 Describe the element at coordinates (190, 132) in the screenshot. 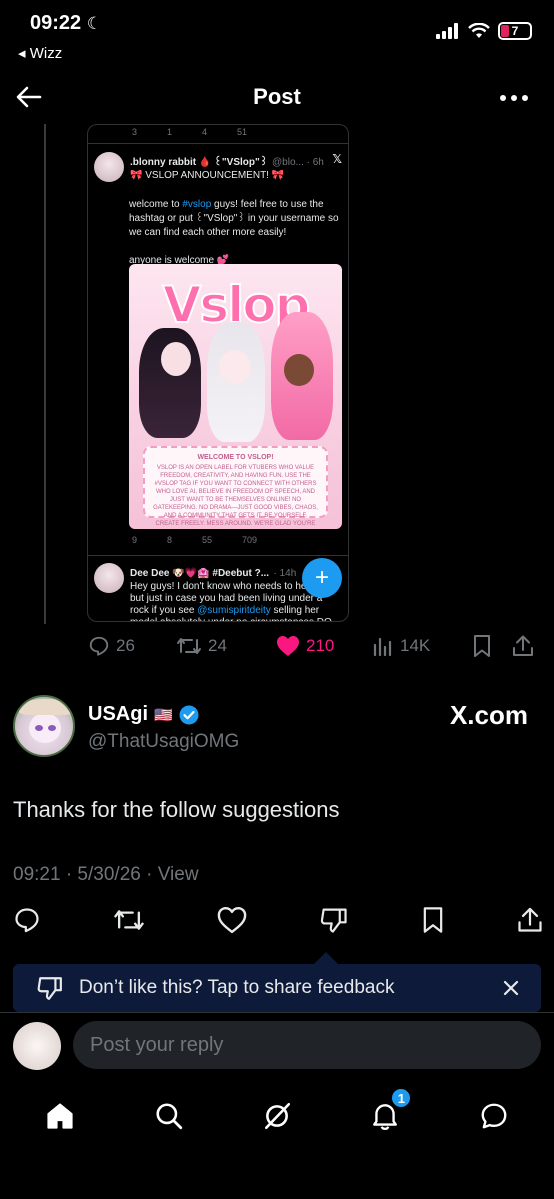

I see `embedded-top-stats: 3 1 4 51` at that location.